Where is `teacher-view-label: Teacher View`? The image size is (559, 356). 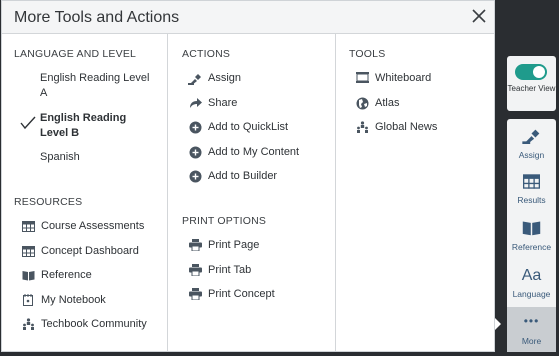 teacher-view-label: Teacher View is located at coordinates (531, 88).